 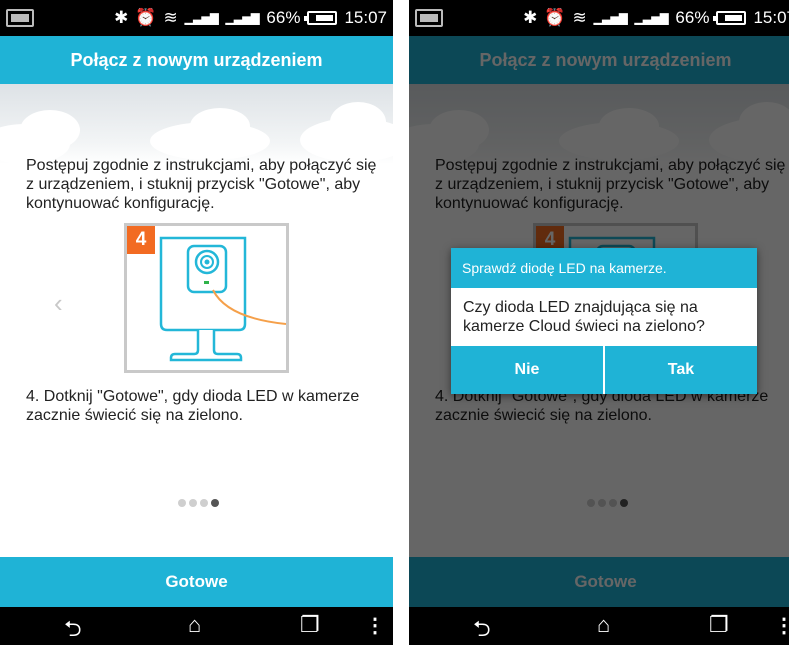 I want to click on no-button: Nie, so click(x=528, y=370).